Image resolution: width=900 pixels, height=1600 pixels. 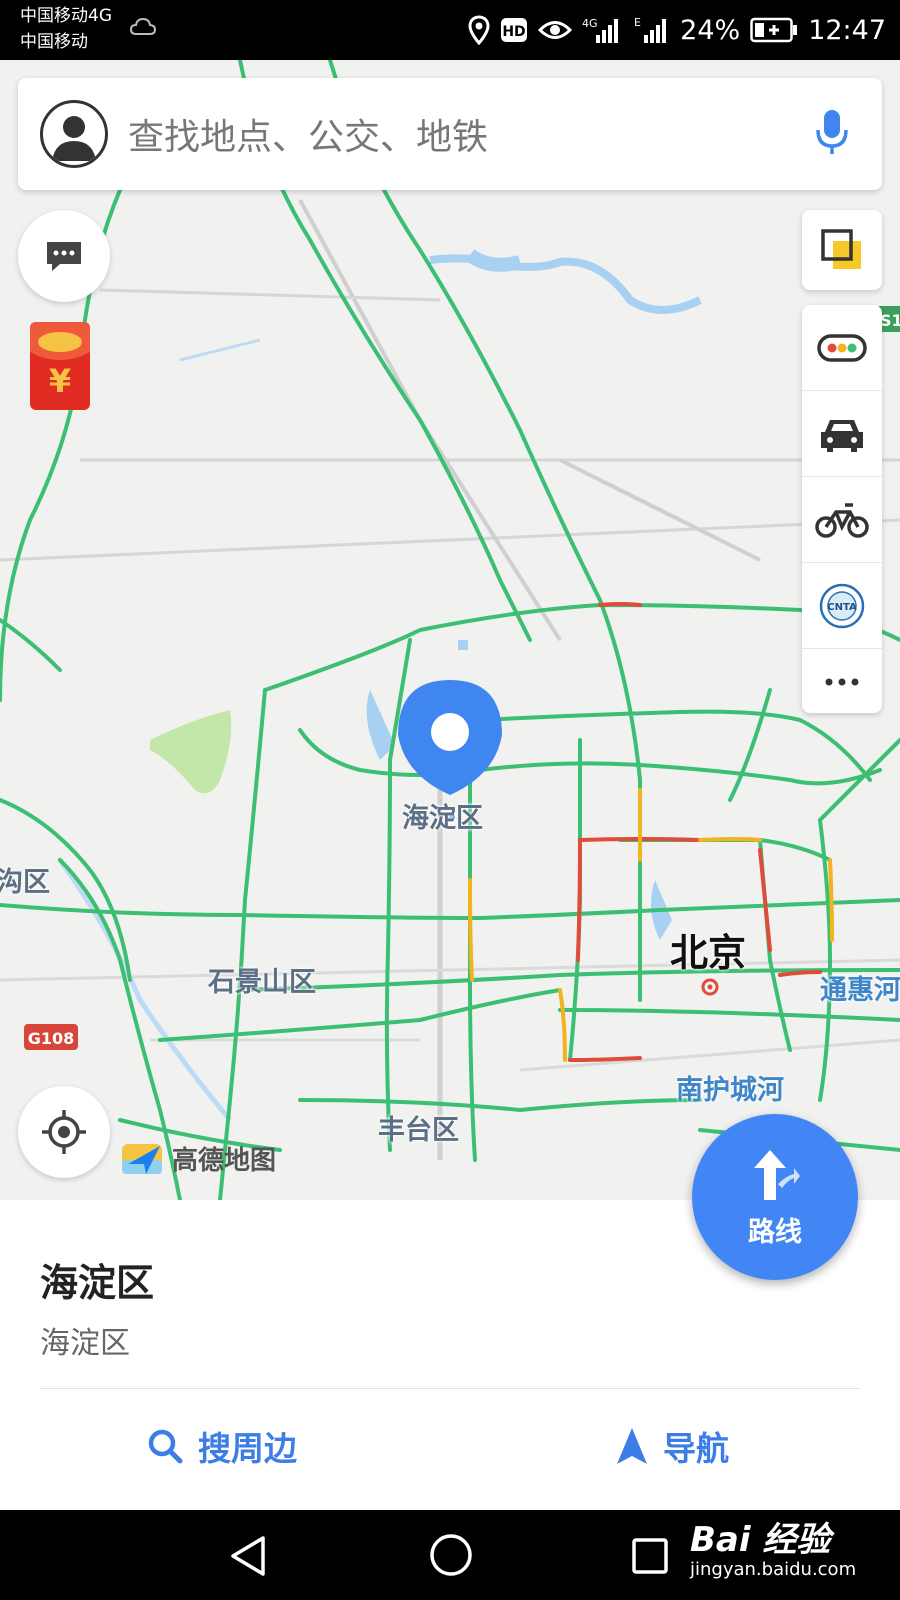 I want to click on search-bar: 查找地点、公交、地铁, so click(x=450, y=134).